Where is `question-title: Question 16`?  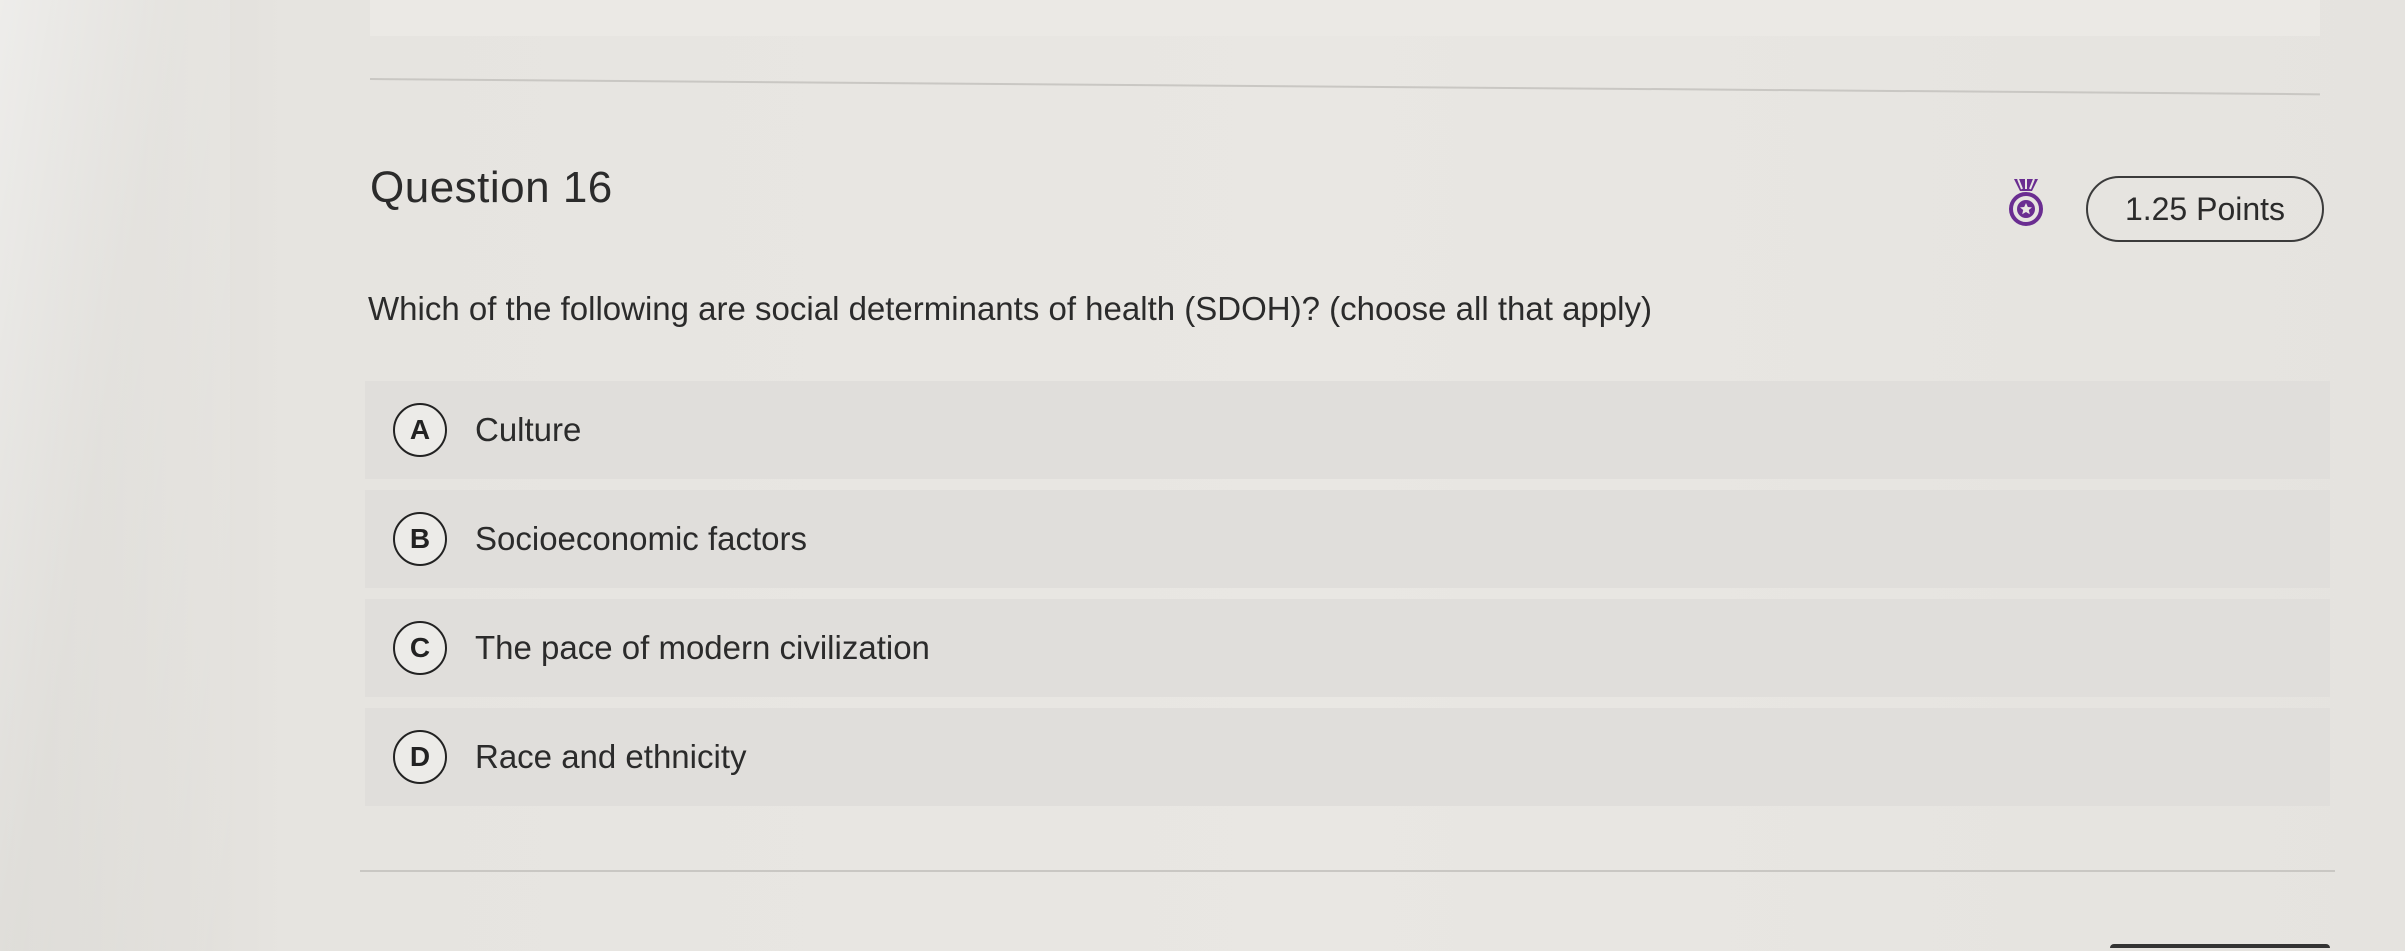 question-title: Question 16 is located at coordinates (491, 187).